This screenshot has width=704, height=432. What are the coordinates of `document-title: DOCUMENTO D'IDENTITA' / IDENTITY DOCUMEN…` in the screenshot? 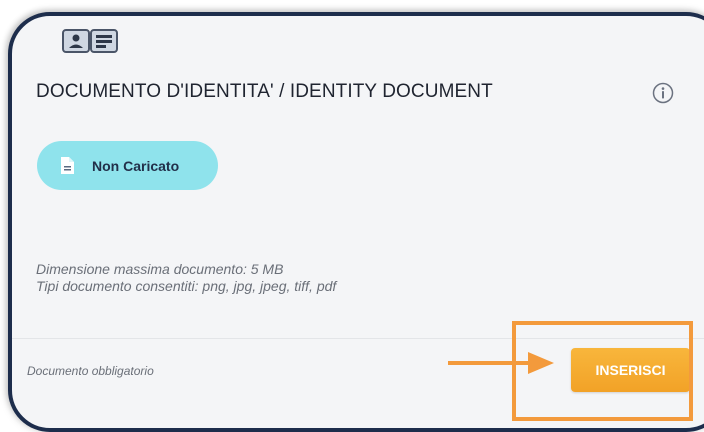 It's located at (264, 91).